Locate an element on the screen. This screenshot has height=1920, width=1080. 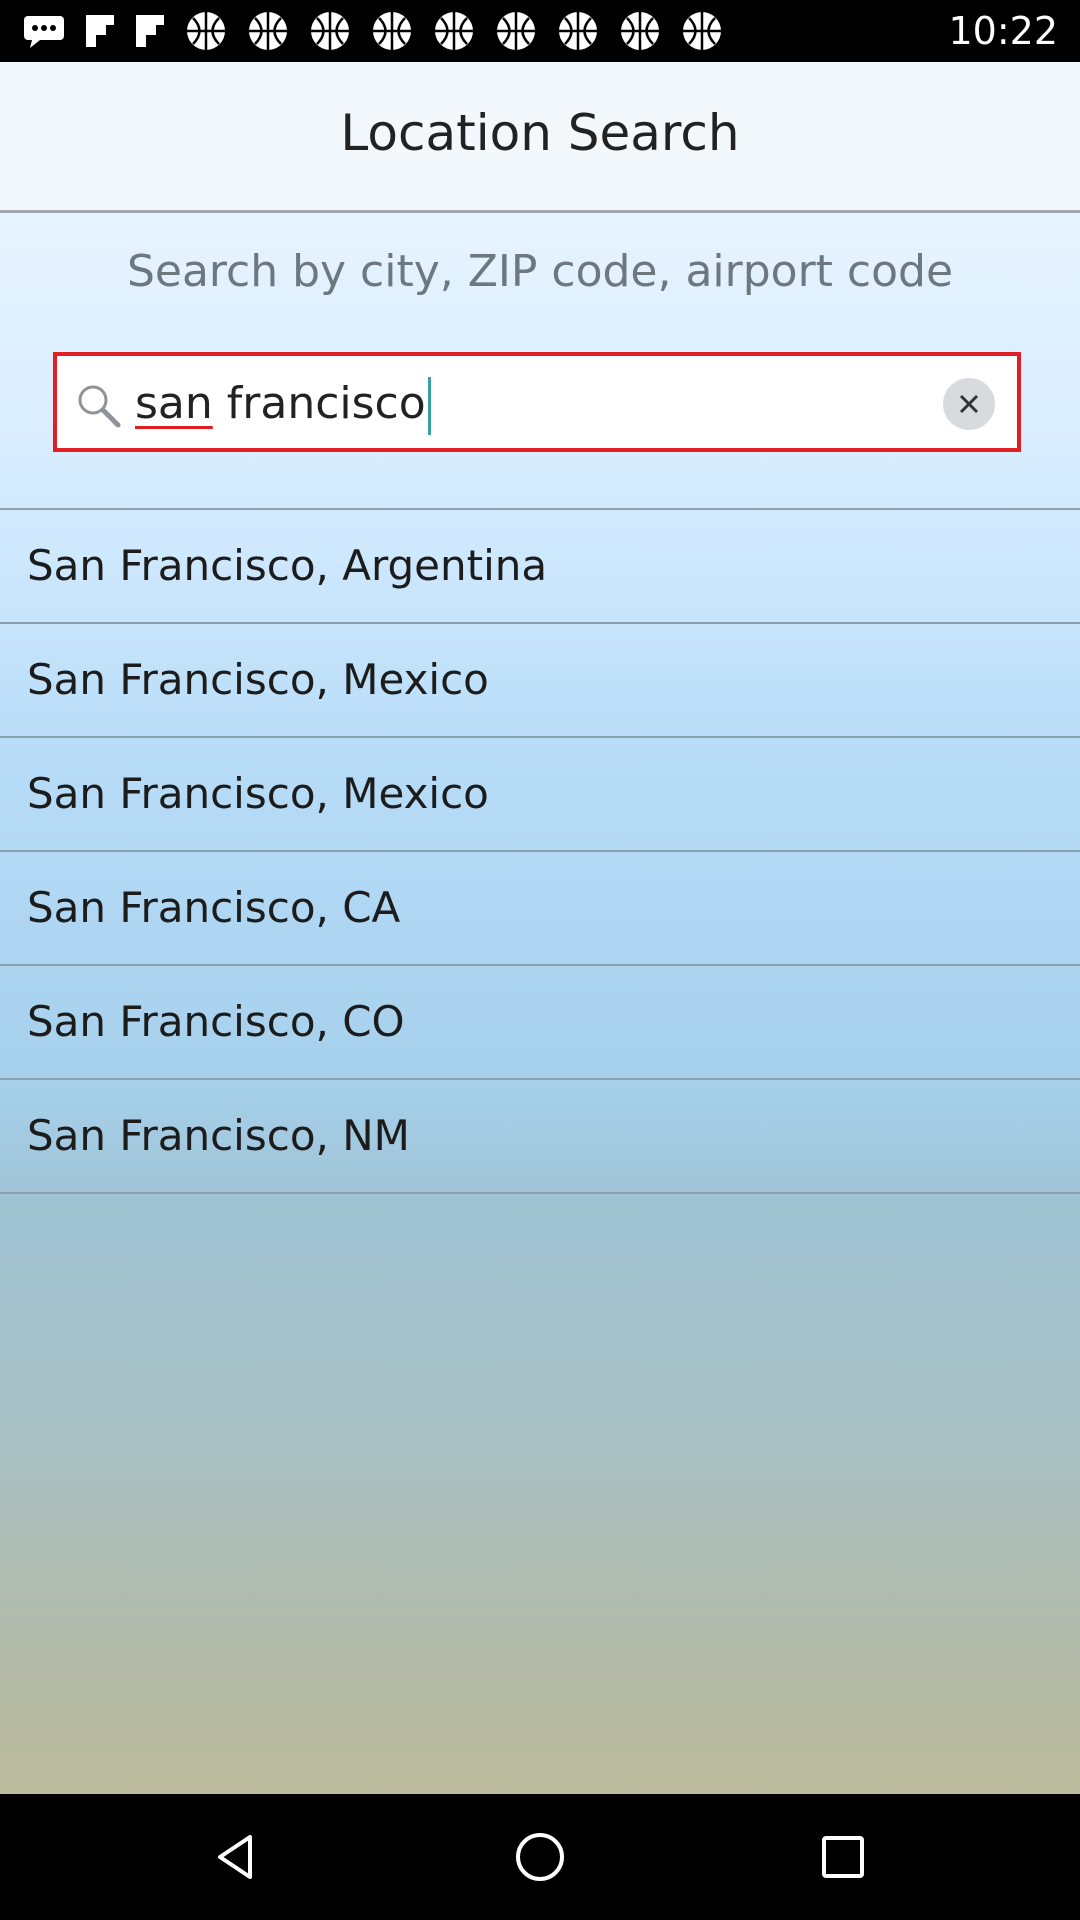
notification-icons is located at coordinates (382, 31).